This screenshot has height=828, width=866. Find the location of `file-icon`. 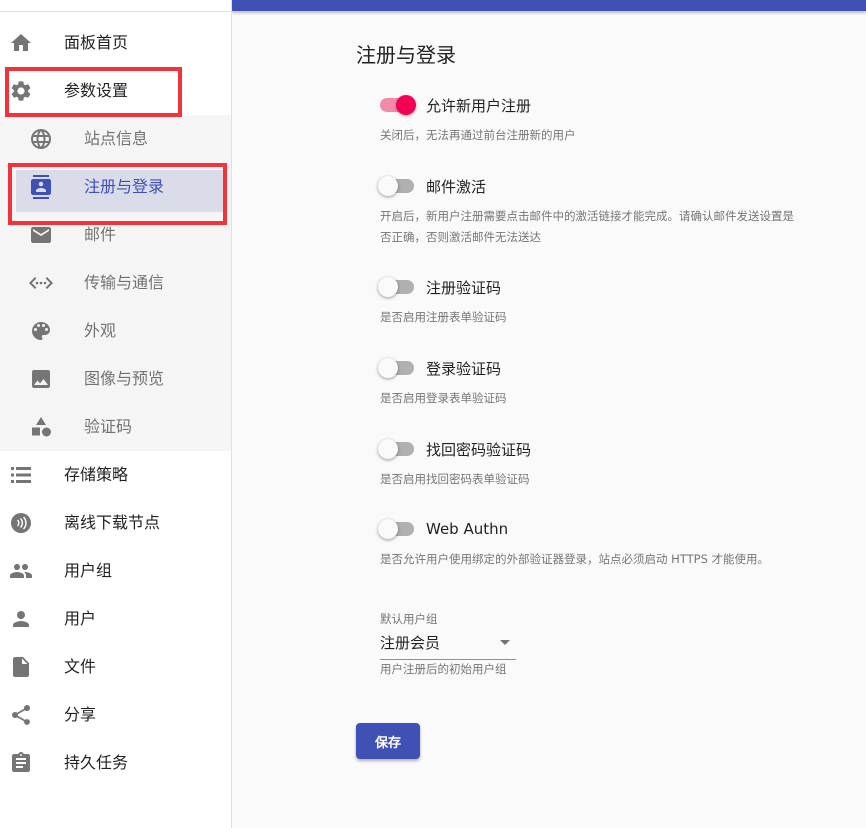

file-icon is located at coordinates (21, 667).